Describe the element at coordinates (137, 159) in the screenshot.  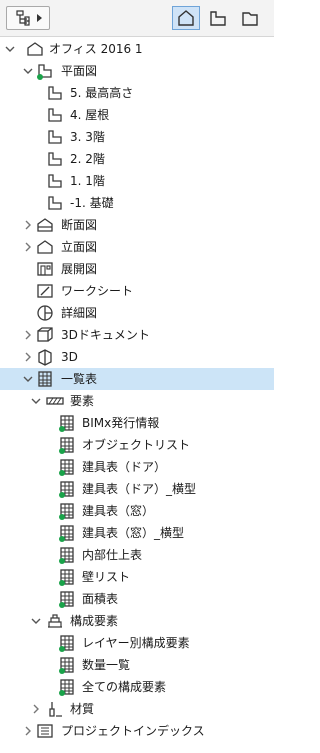
I see `tree-item-5: 2. 2階` at that location.